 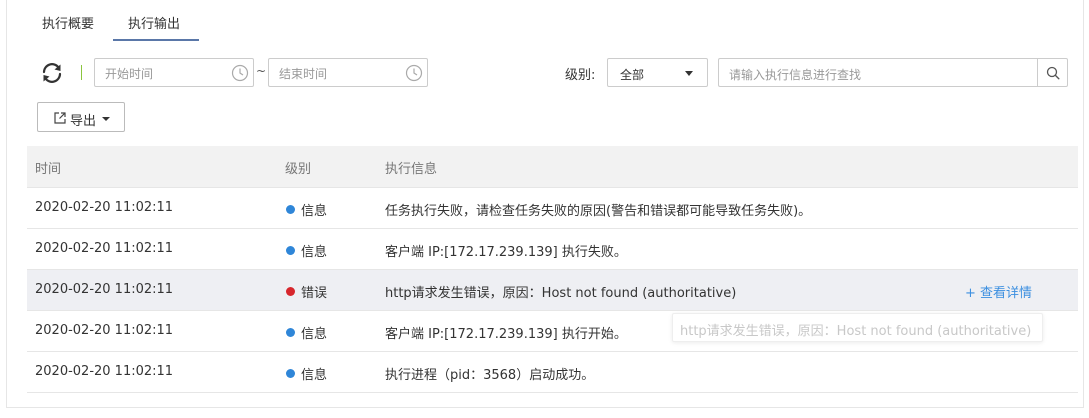 I want to click on refresh-icon, so click(x=52, y=73).